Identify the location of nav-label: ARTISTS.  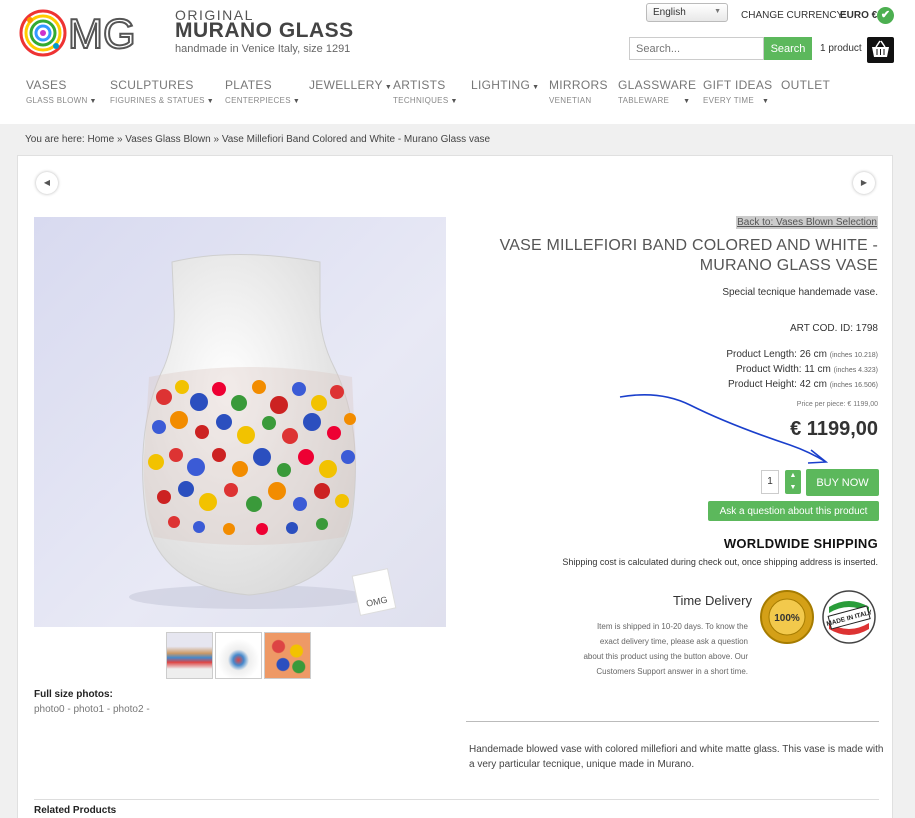
(419, 85).